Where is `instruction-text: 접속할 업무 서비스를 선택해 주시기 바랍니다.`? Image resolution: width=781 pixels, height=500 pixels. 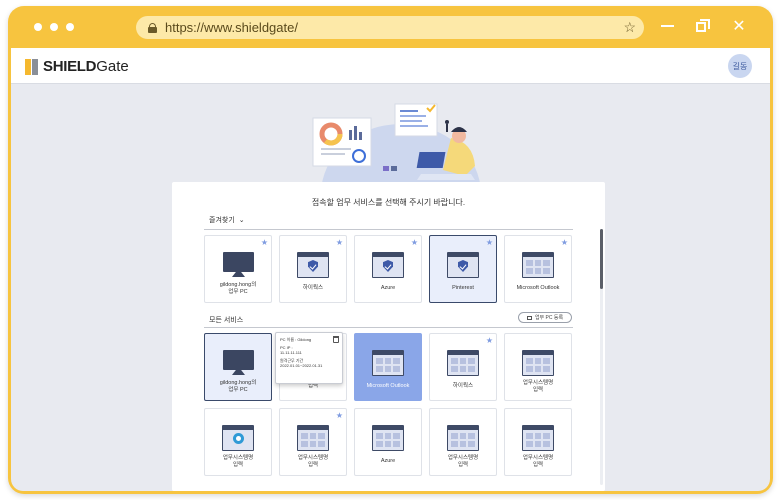 instruction-text: 접속할 업무 서비스를 선택해 주시기 바랍니다. is located at coordinates (388, 202).